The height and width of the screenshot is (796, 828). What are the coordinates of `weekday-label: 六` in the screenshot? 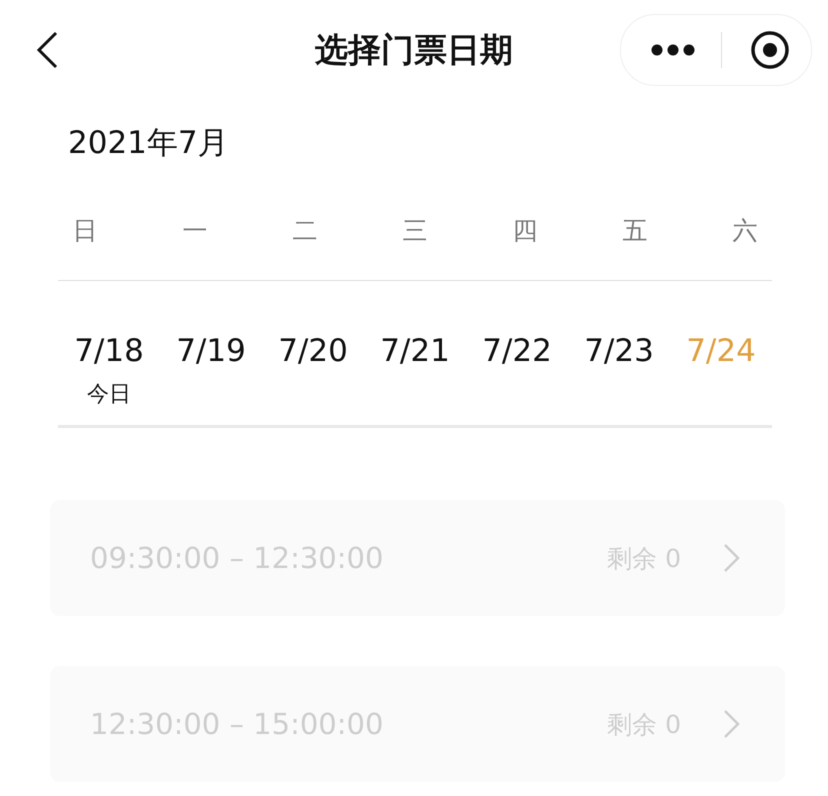 It's located at (745, 231).